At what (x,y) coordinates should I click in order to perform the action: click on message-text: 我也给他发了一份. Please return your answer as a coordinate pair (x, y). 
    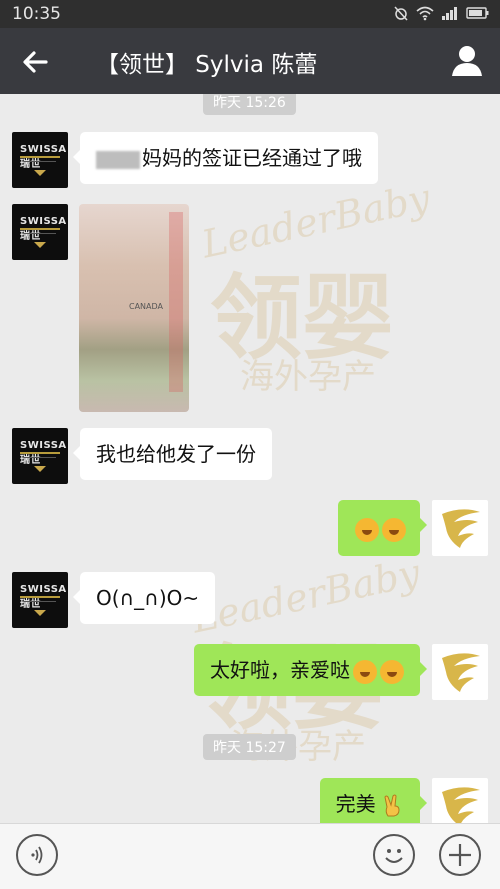
    Looking at the image, I should click on (176, 454).